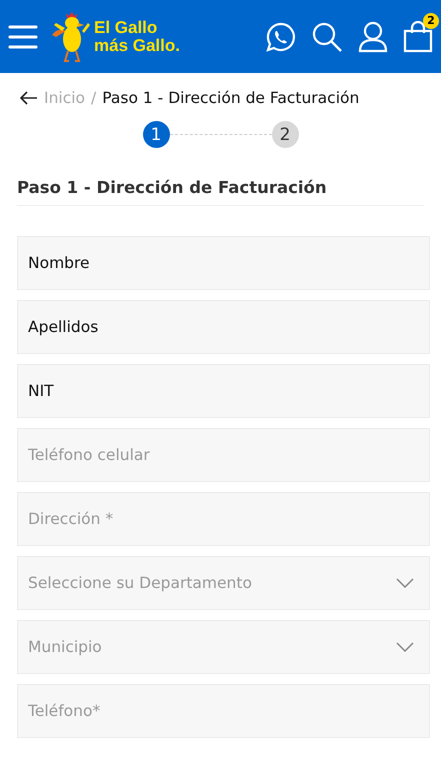 This screenshot has width=441, height=765. What do you see at coordinates (220, 192) in the screenshot?
I see `section-title: Paso 1 - Dirección de Facturación` at bounding box center [220, 192].